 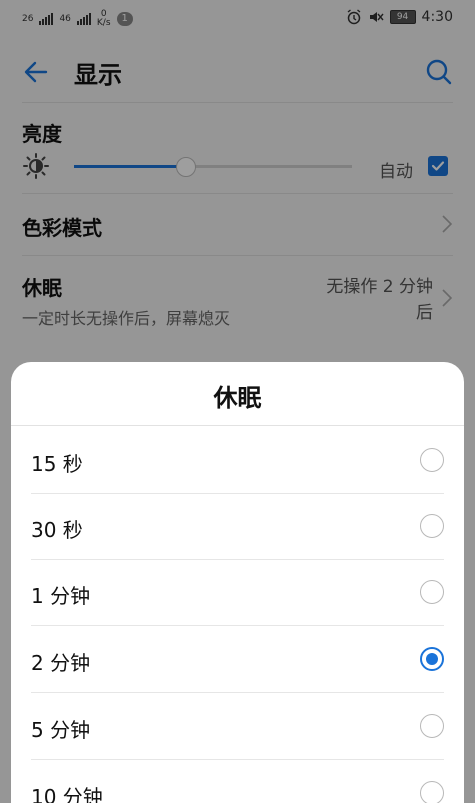 What do you see at coordinates (61, 730) in the screenshot?
I see `option-label: 5 分钟` at bounding box center [61, 730].